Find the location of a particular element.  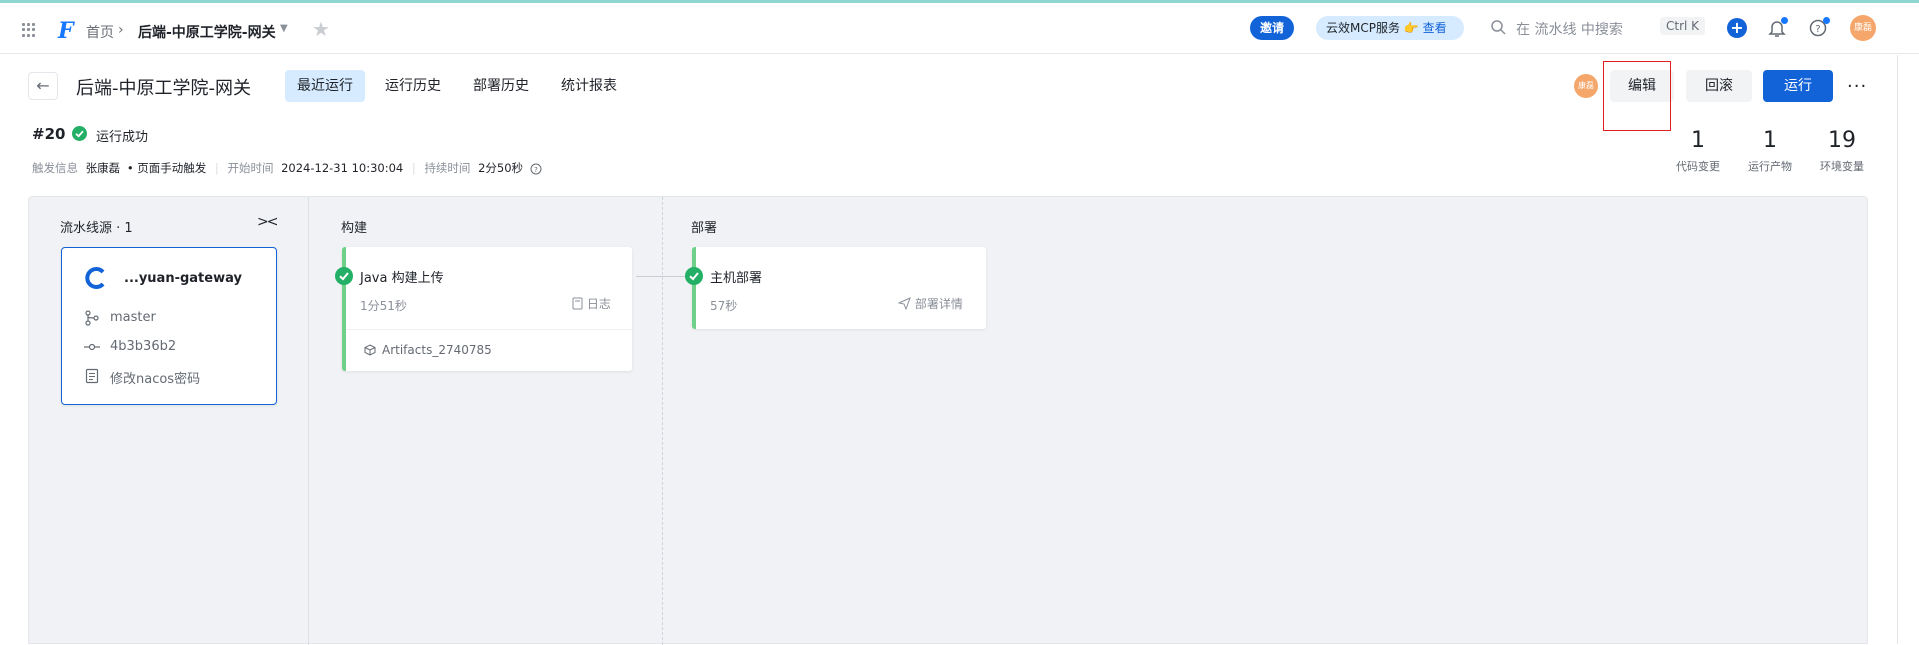

mcp-view-link: 查看 is located at coordinates (1435, 28).